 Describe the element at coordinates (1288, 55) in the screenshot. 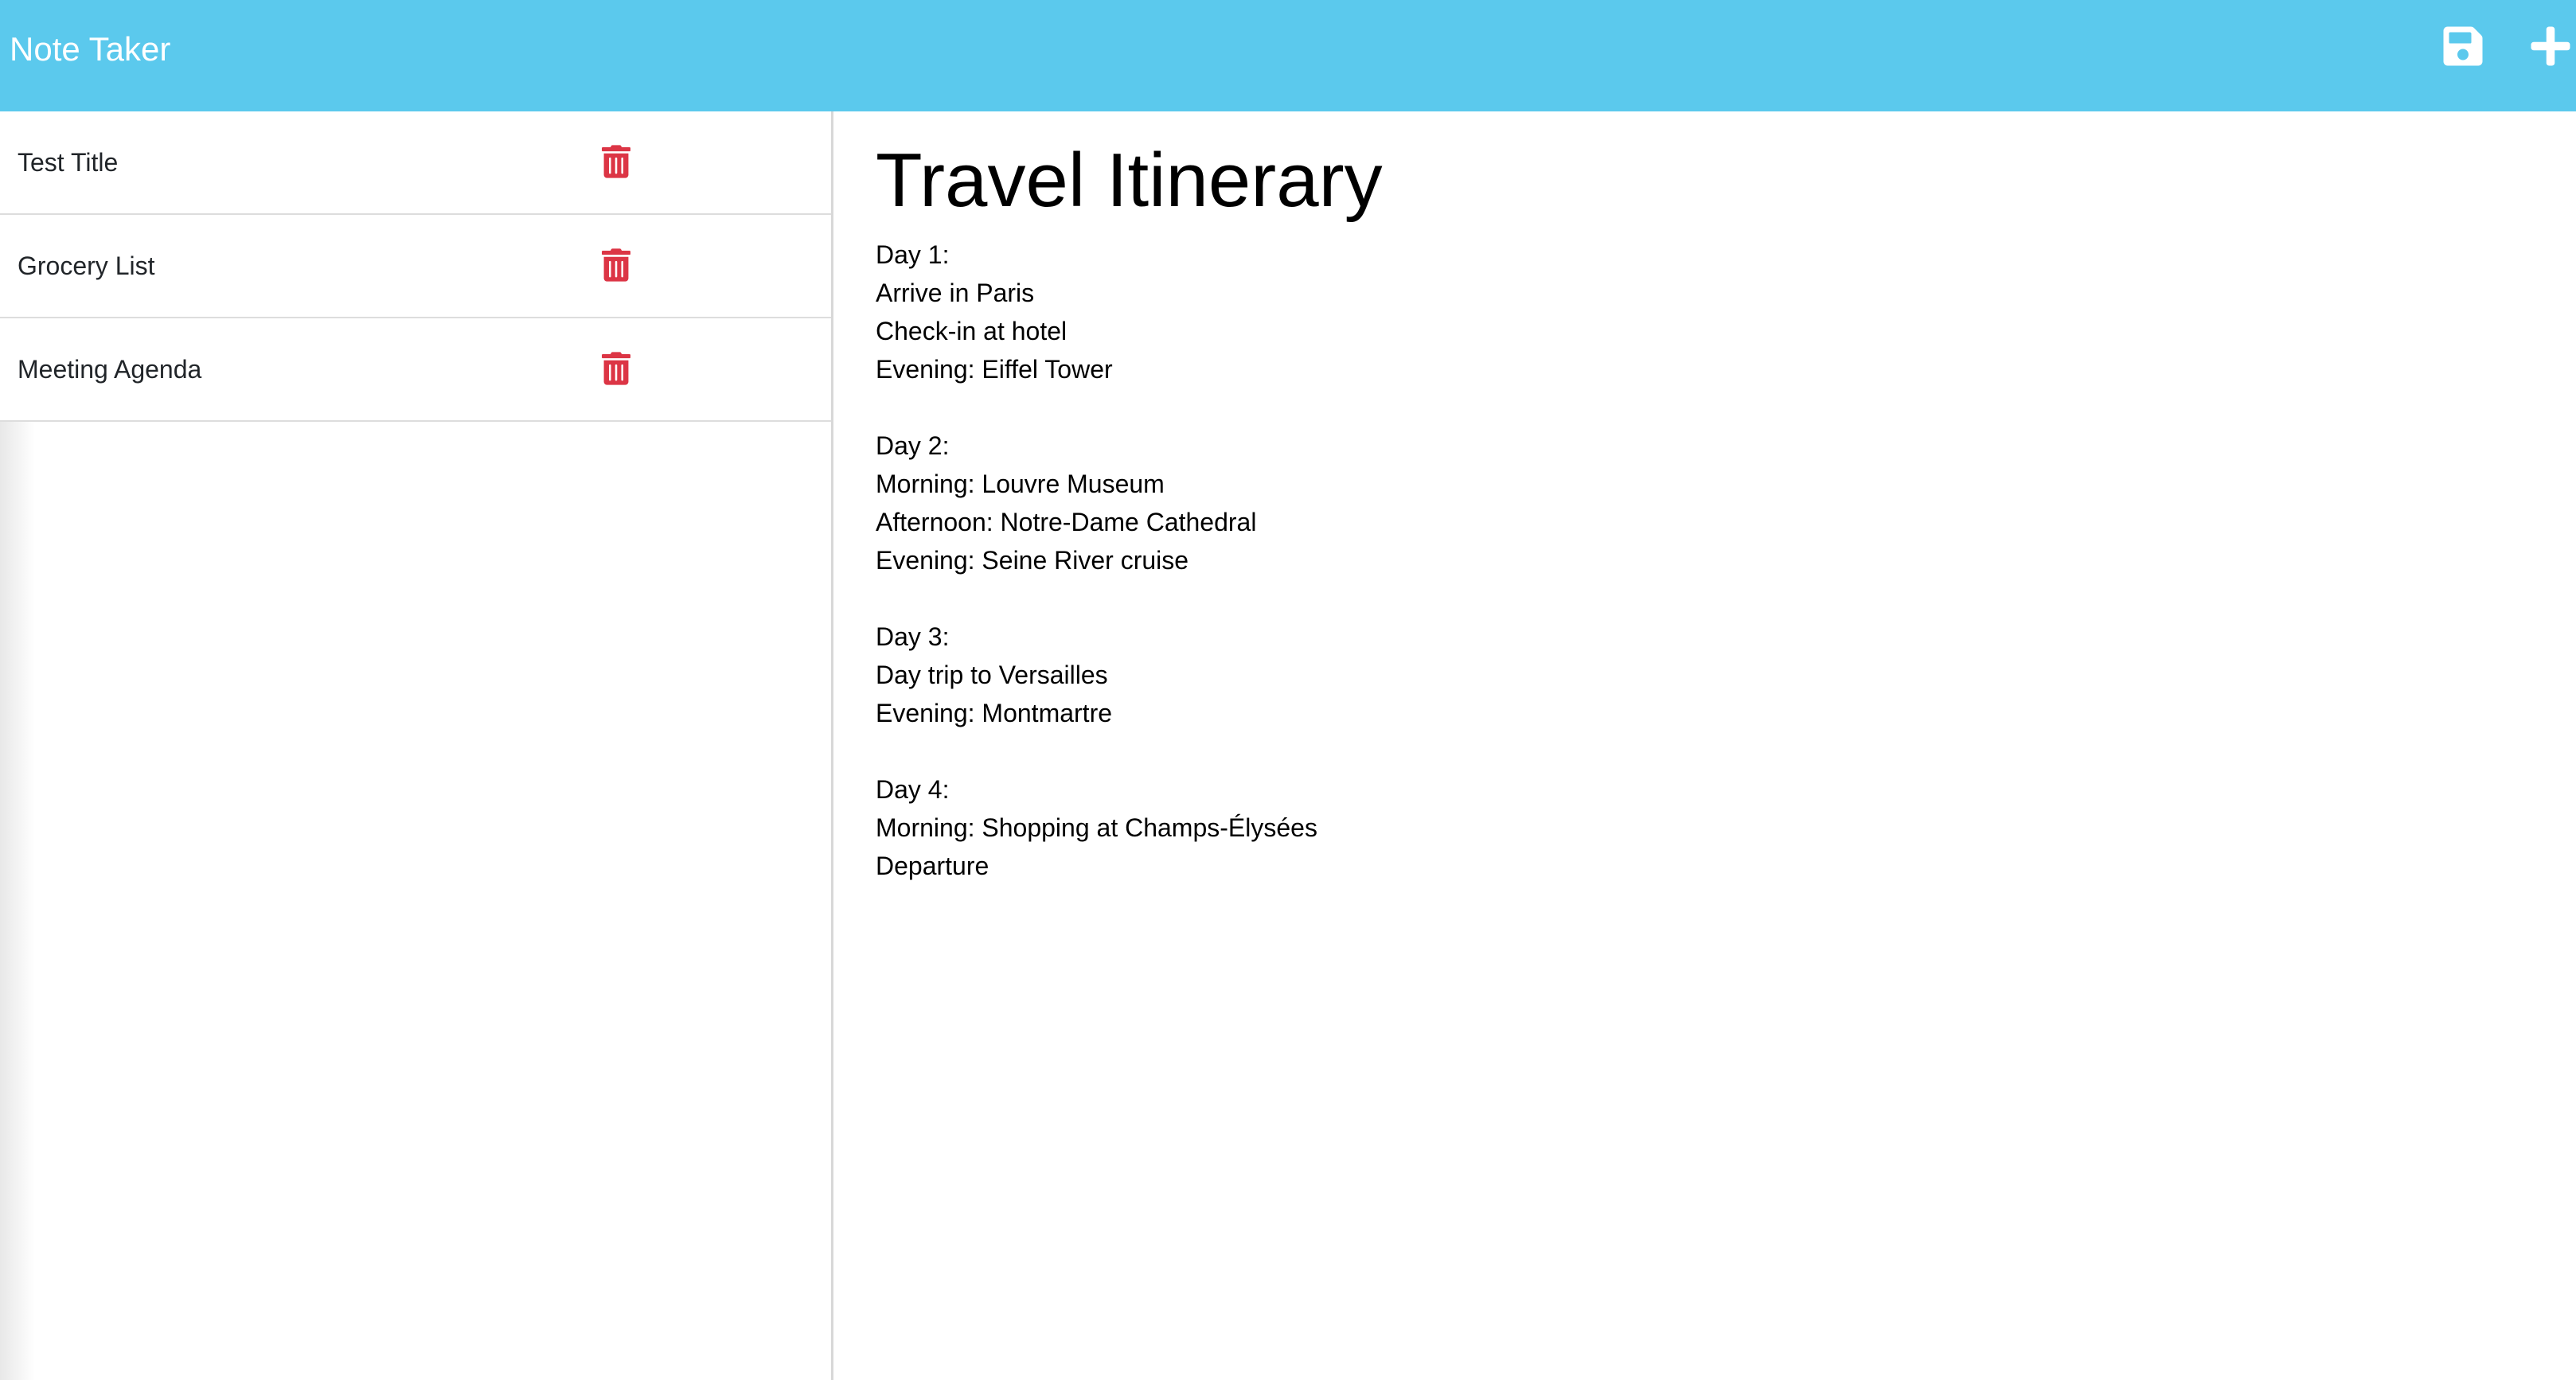

I see `navbar: Note Taker` at that location.